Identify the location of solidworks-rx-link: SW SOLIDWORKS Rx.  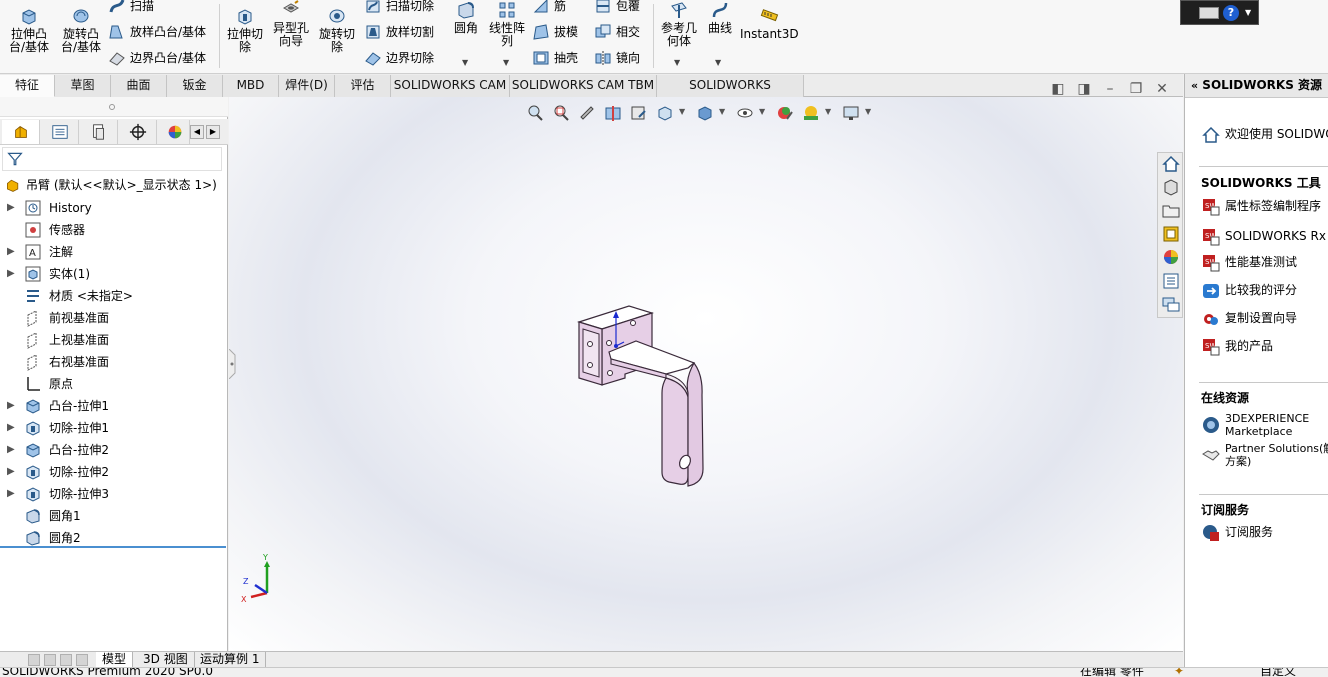
(1262, 237).